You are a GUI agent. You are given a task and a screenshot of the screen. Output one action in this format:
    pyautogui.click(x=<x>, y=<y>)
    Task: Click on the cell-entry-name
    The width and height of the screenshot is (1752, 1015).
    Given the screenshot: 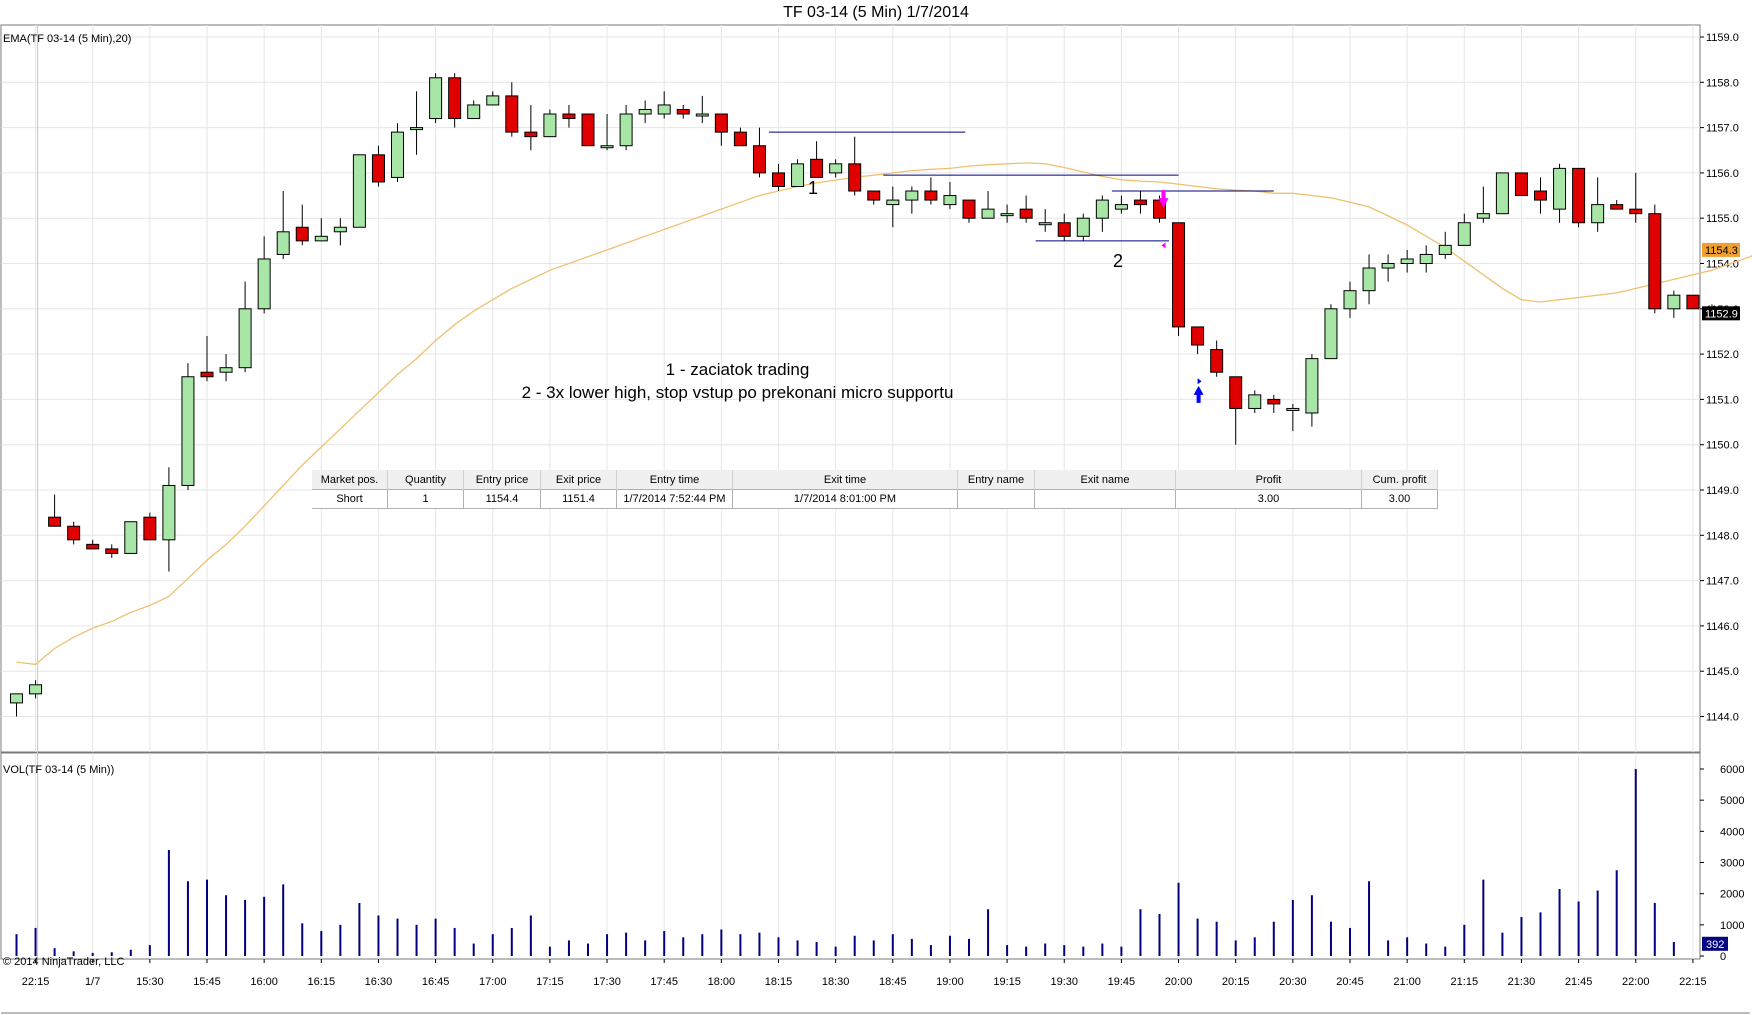 What is the action you would take?
    pyautogui.click(x=996, y=499)
    